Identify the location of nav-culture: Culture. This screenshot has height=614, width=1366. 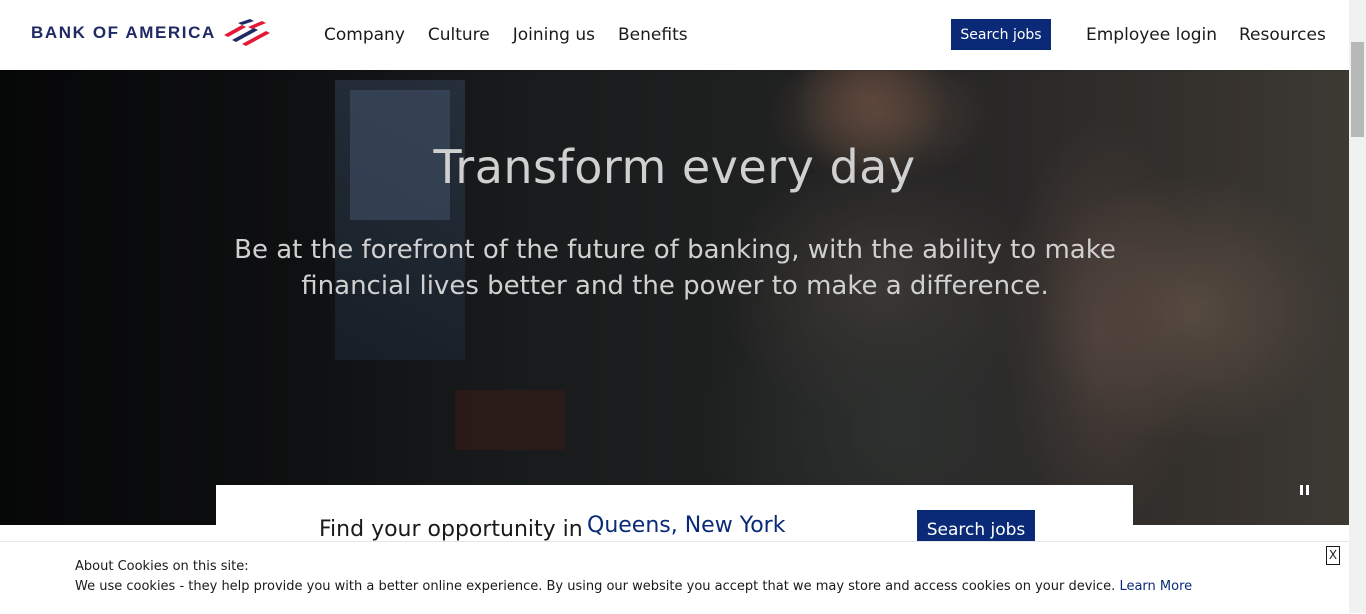
(459, 35).